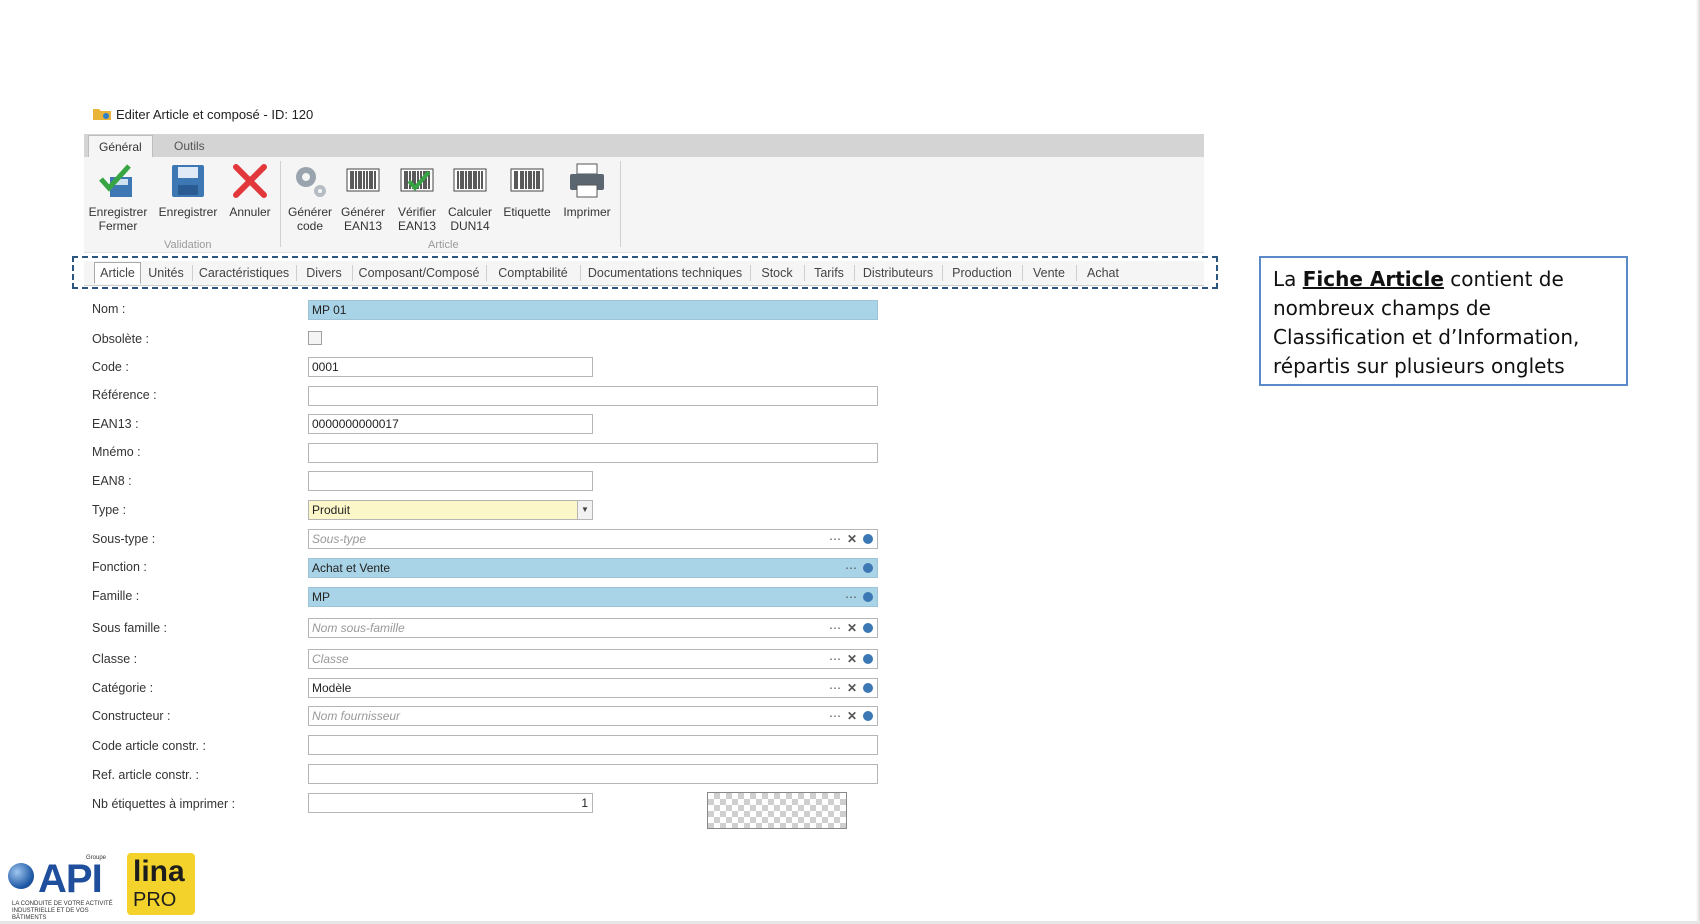 The width and height of the screenshot is (1700, 924). Describe the element at coordinates (356, 716) in the screenshot. I see `constructeur-placeholder: Nom fournisseur` at that location.